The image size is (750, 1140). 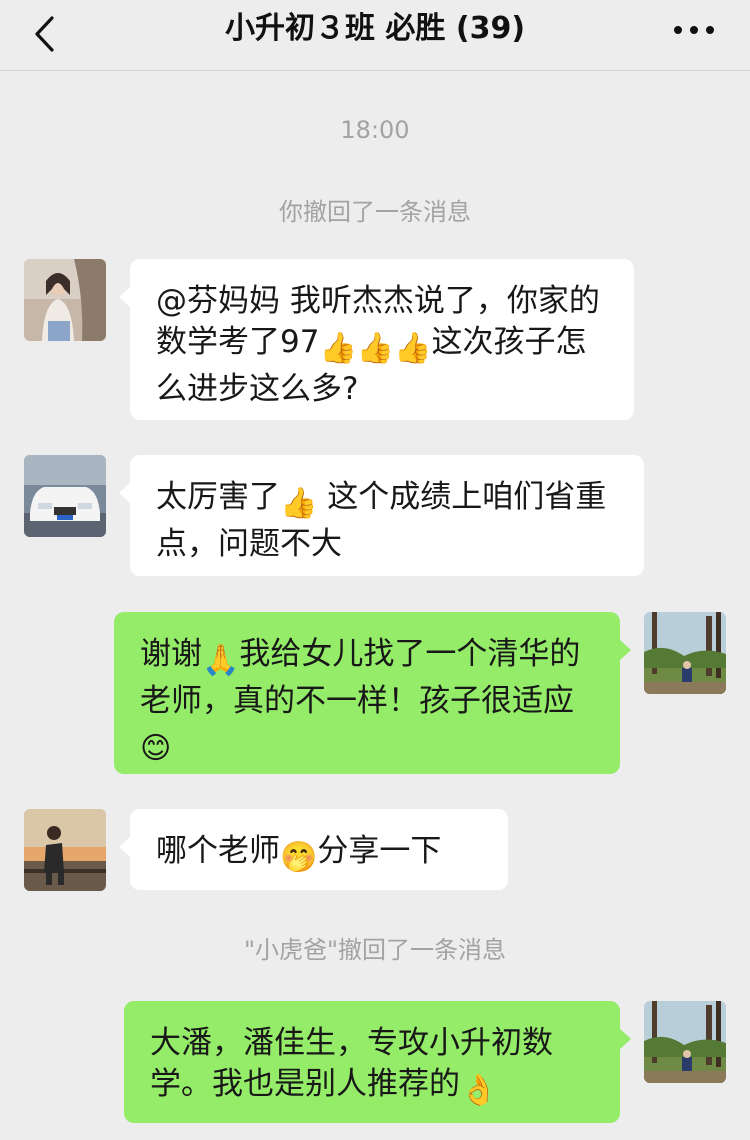 What do you see at coordinates (299, 857) in the screenshot?
I see `hand-over-mouth-face-icon: 🤭` at bounding box center [299, 857].